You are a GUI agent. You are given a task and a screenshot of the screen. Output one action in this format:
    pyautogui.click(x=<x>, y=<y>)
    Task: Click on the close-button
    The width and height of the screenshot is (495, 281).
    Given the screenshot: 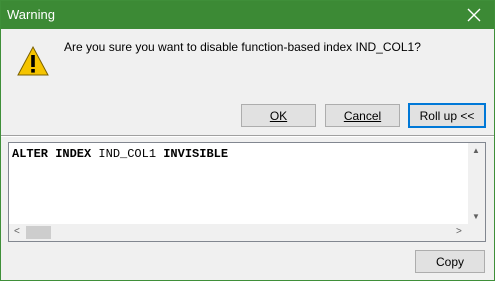 What is the action you would take?
    pyautogui.click(x=474, y=15)
    